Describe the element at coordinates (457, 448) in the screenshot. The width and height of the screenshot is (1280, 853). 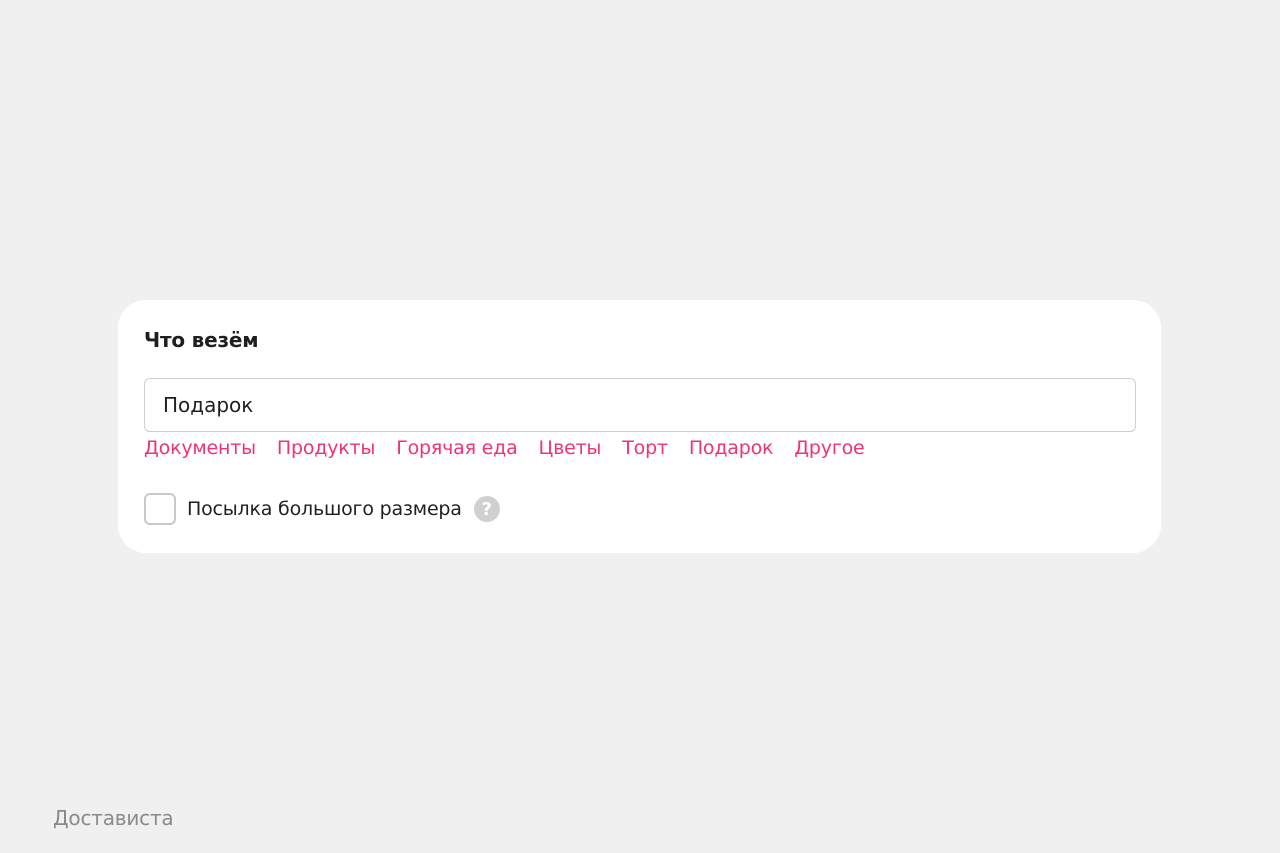
I see `suggestion-chip-hot-food: Горячая еда` at that location.